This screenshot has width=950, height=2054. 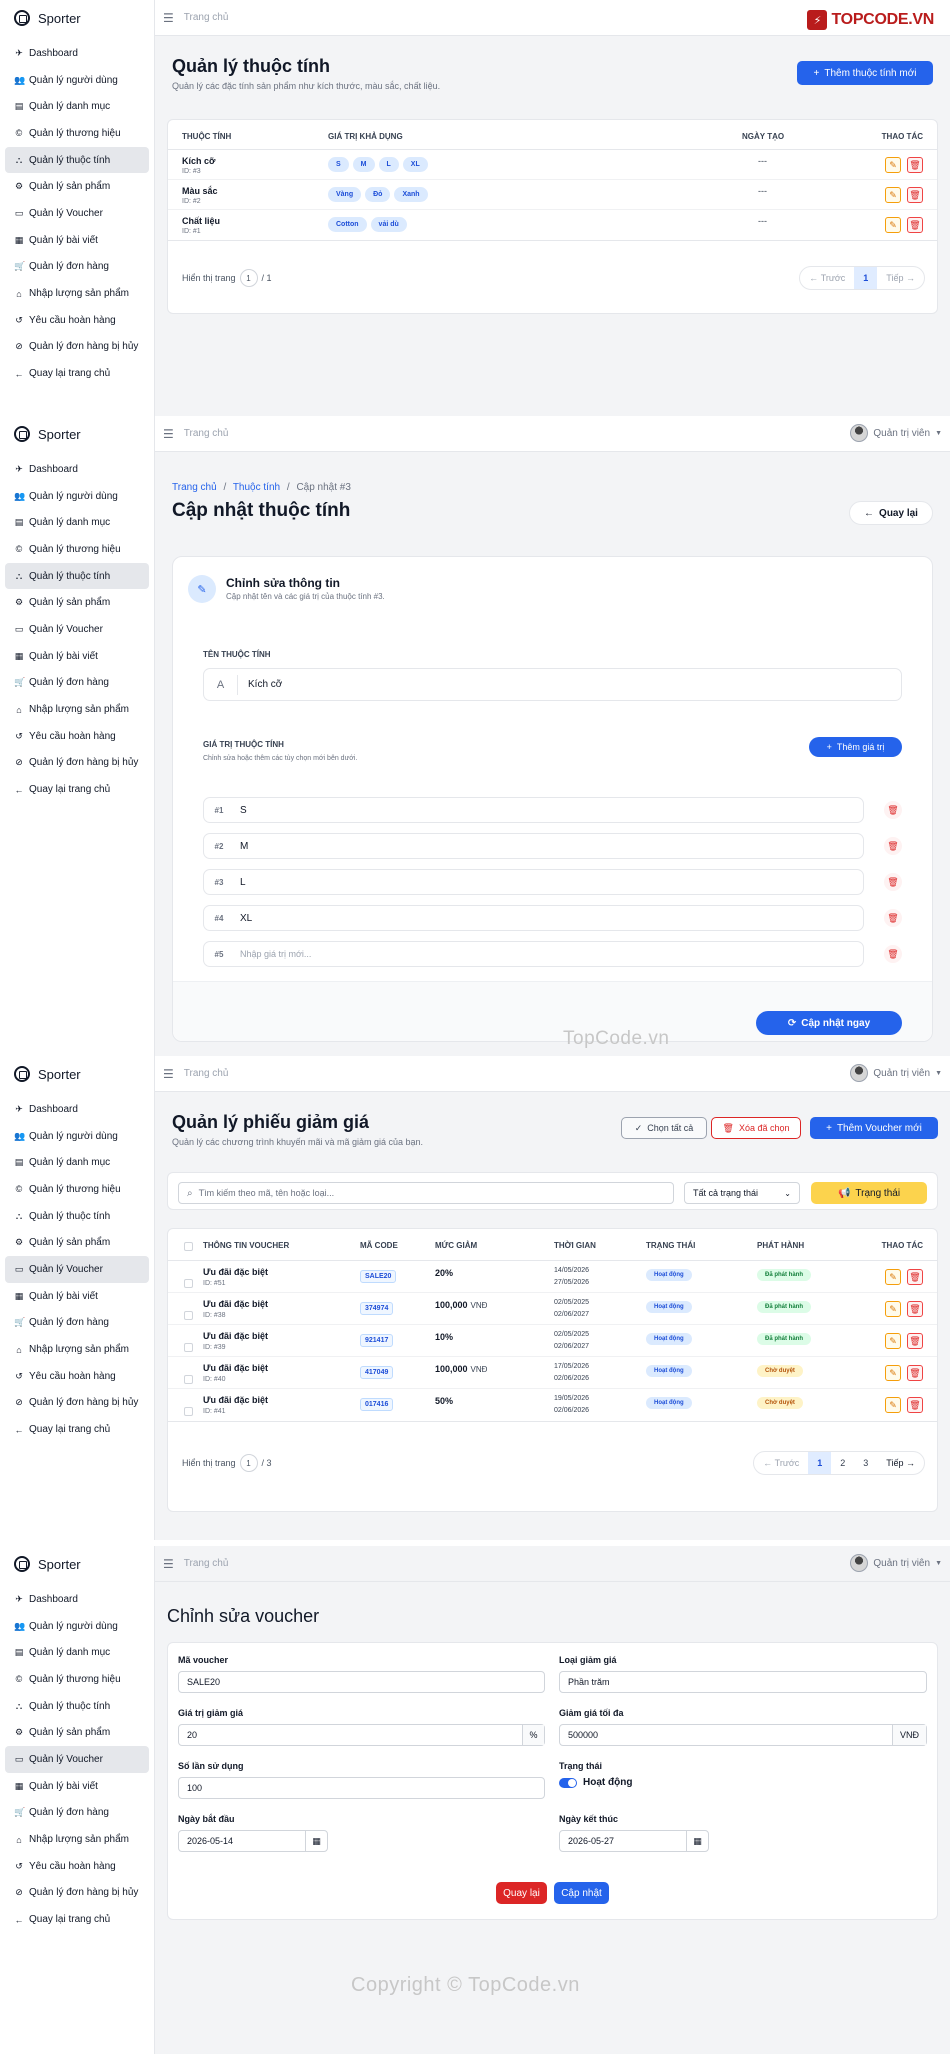 What do you see at coordinates (634, 1841) in the screenshot?
I see `end-date-input: 2026-05-27 ▦` at bounding box center [634, 1841].